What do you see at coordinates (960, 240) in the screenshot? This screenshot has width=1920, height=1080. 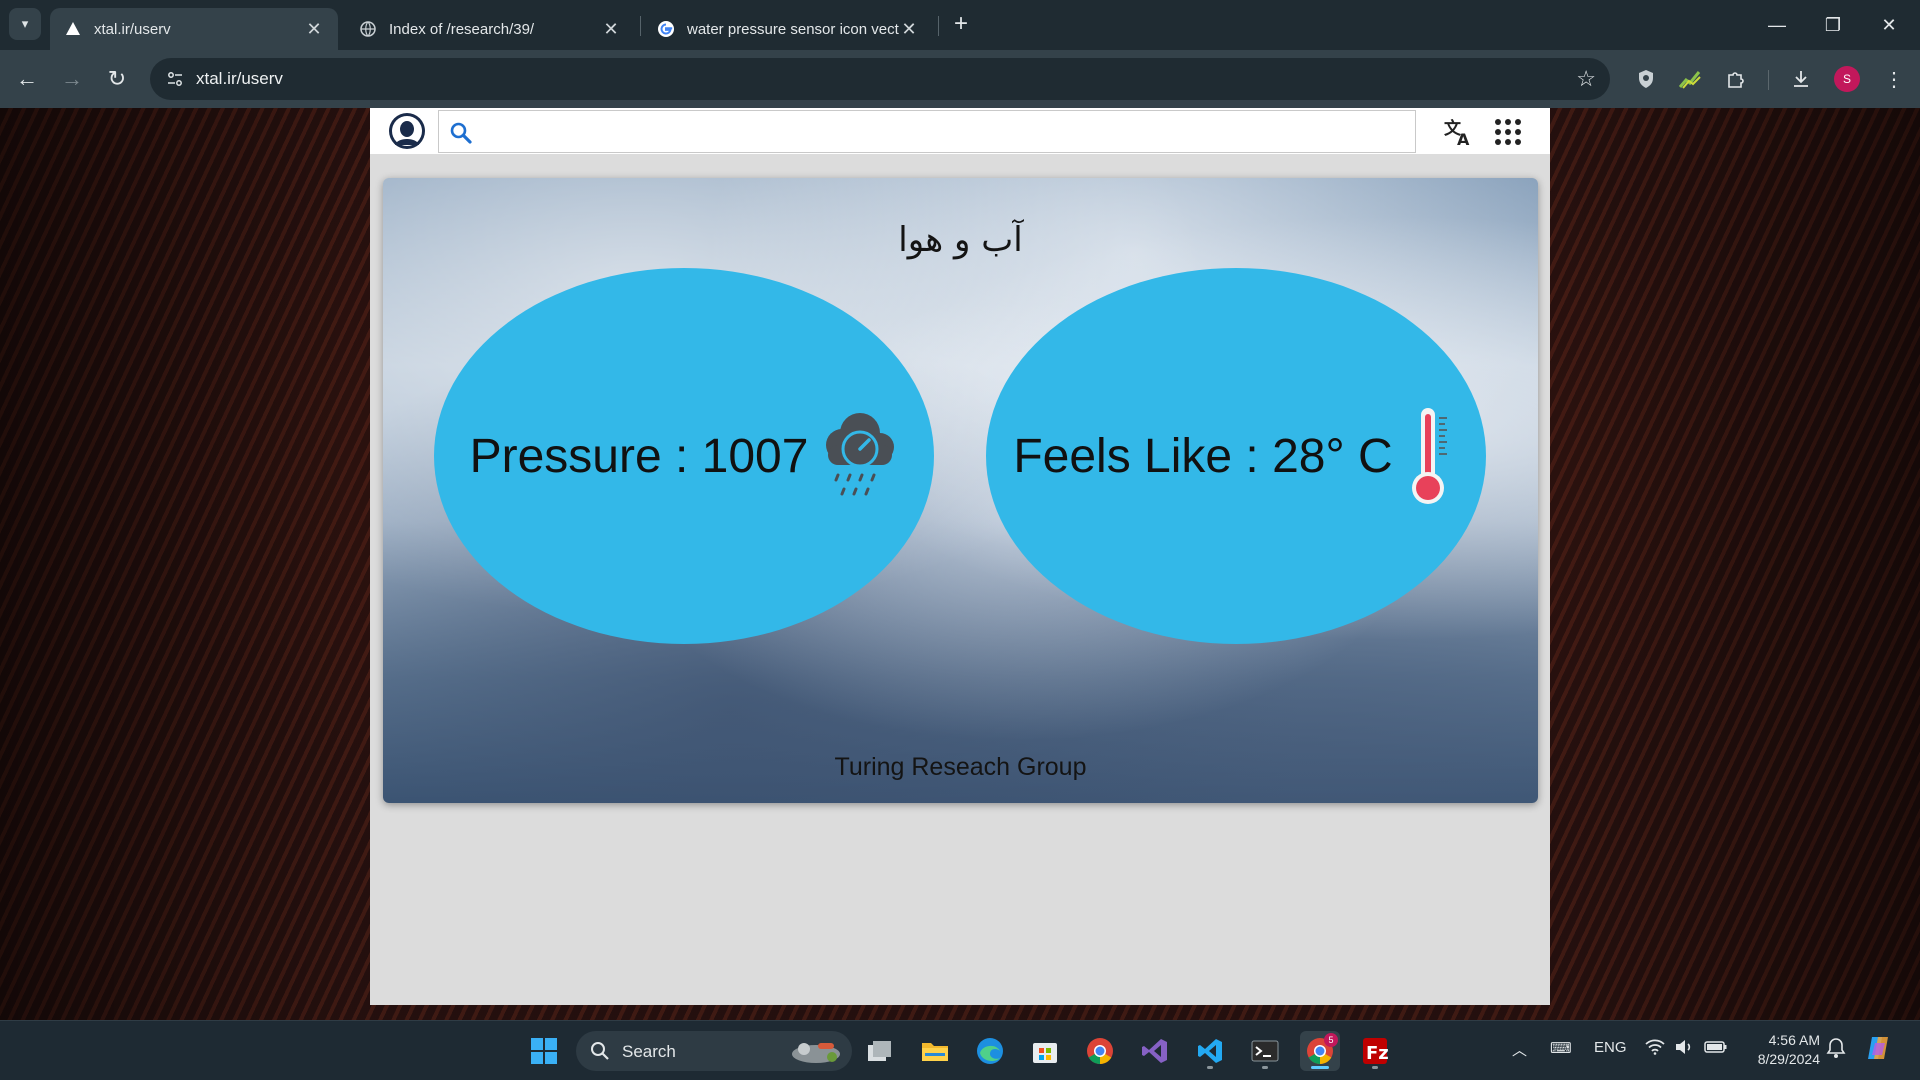 I see `weather-title: آب و هوا` at bounding box center [960, 240].